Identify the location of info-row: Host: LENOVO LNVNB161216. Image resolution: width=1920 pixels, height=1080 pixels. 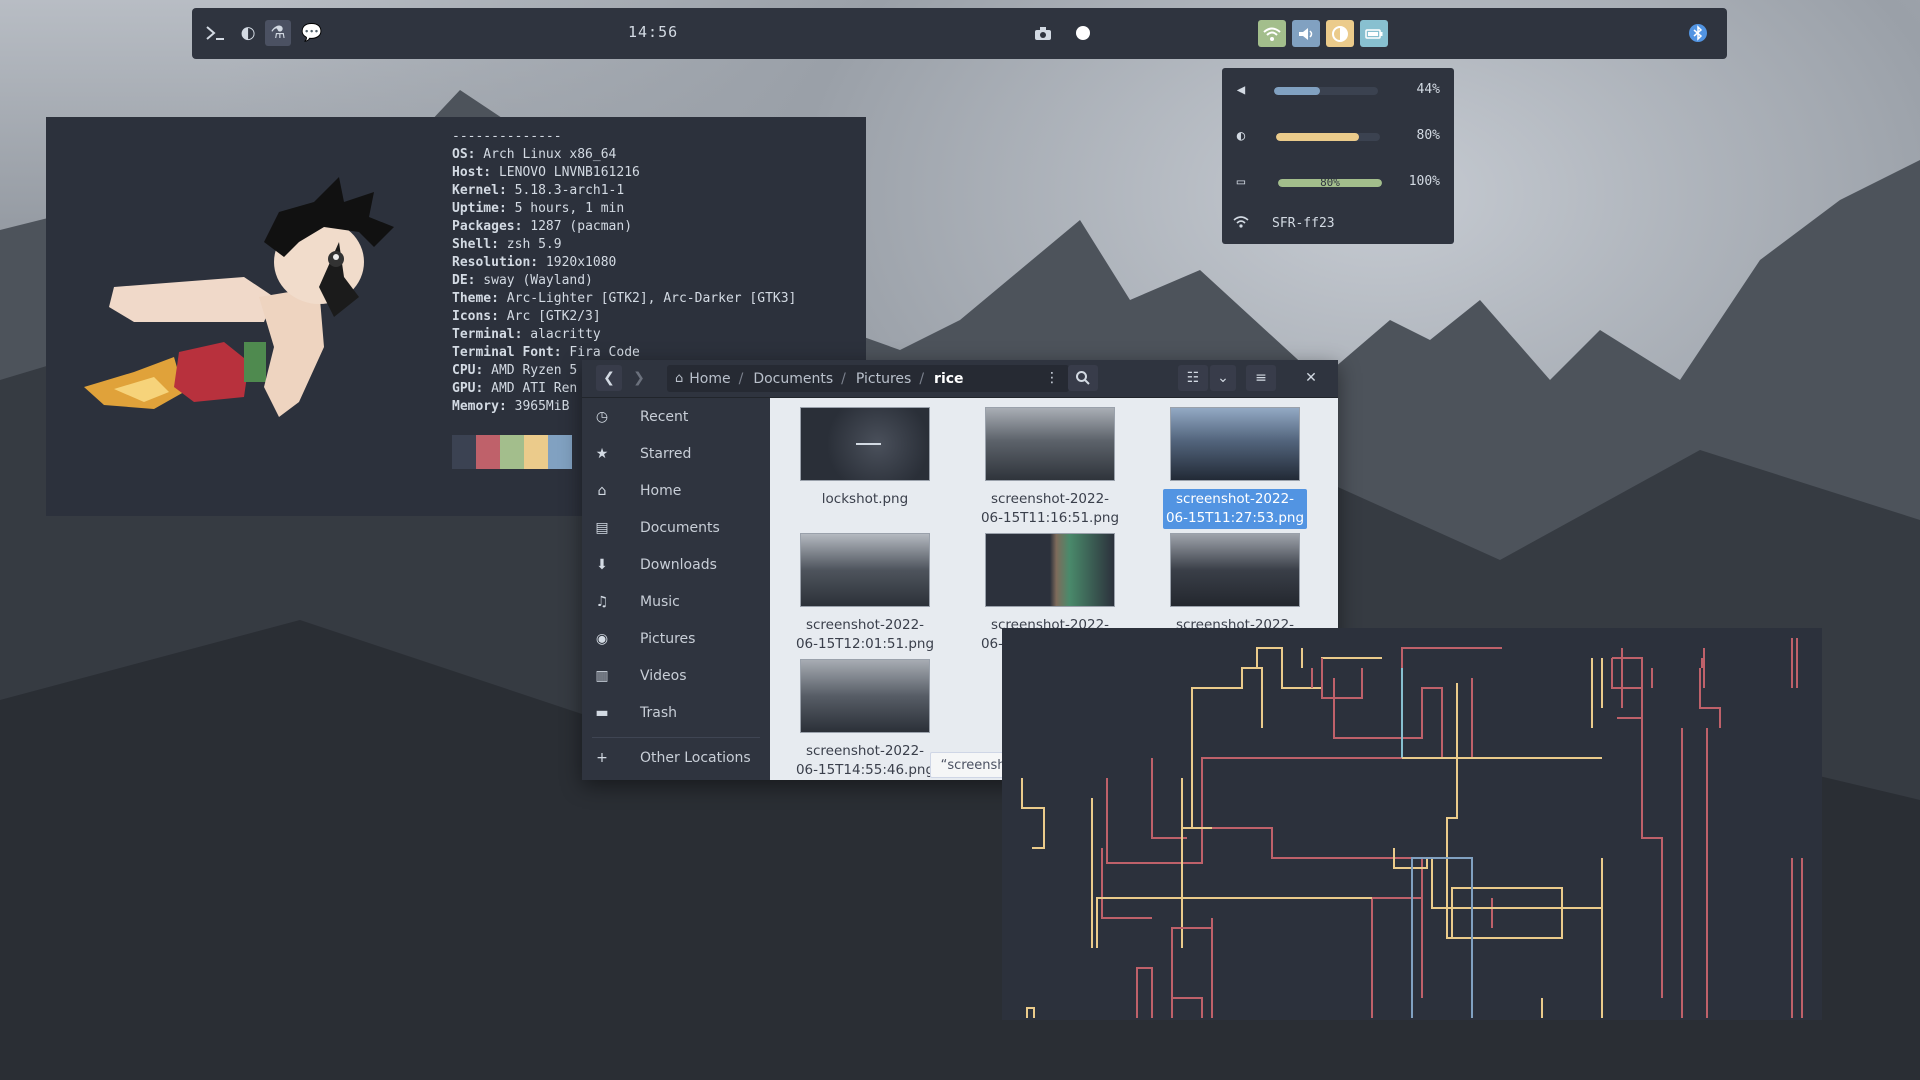
(624, 173).